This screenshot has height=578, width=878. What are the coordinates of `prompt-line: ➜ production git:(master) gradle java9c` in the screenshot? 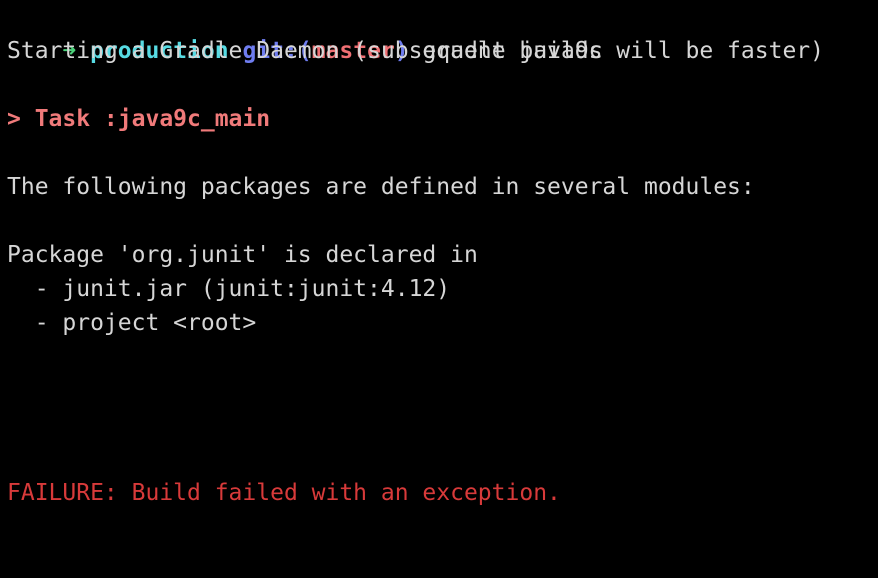 It's located at (304, 32).